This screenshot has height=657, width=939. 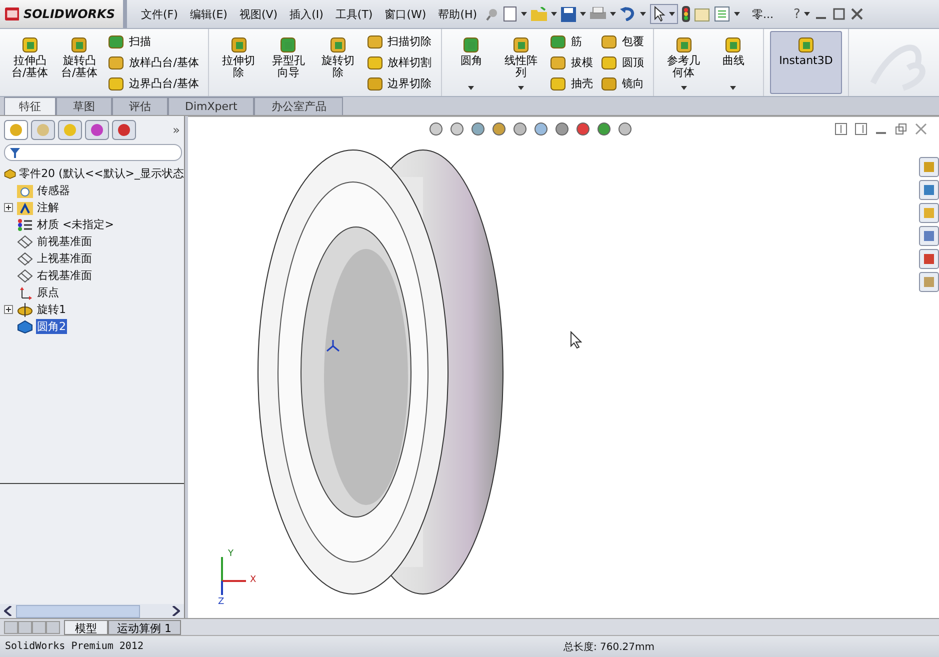 I want to click on tree-item: 原点, so click(x=48, y=292).